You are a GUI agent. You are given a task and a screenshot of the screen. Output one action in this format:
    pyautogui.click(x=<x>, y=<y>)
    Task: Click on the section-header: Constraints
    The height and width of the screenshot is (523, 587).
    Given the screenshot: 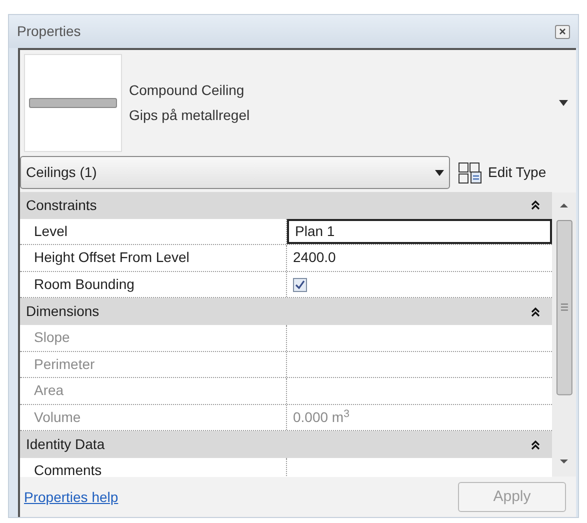 What is the action you would take?
    pyautogui.click(x=286, y=205)
    